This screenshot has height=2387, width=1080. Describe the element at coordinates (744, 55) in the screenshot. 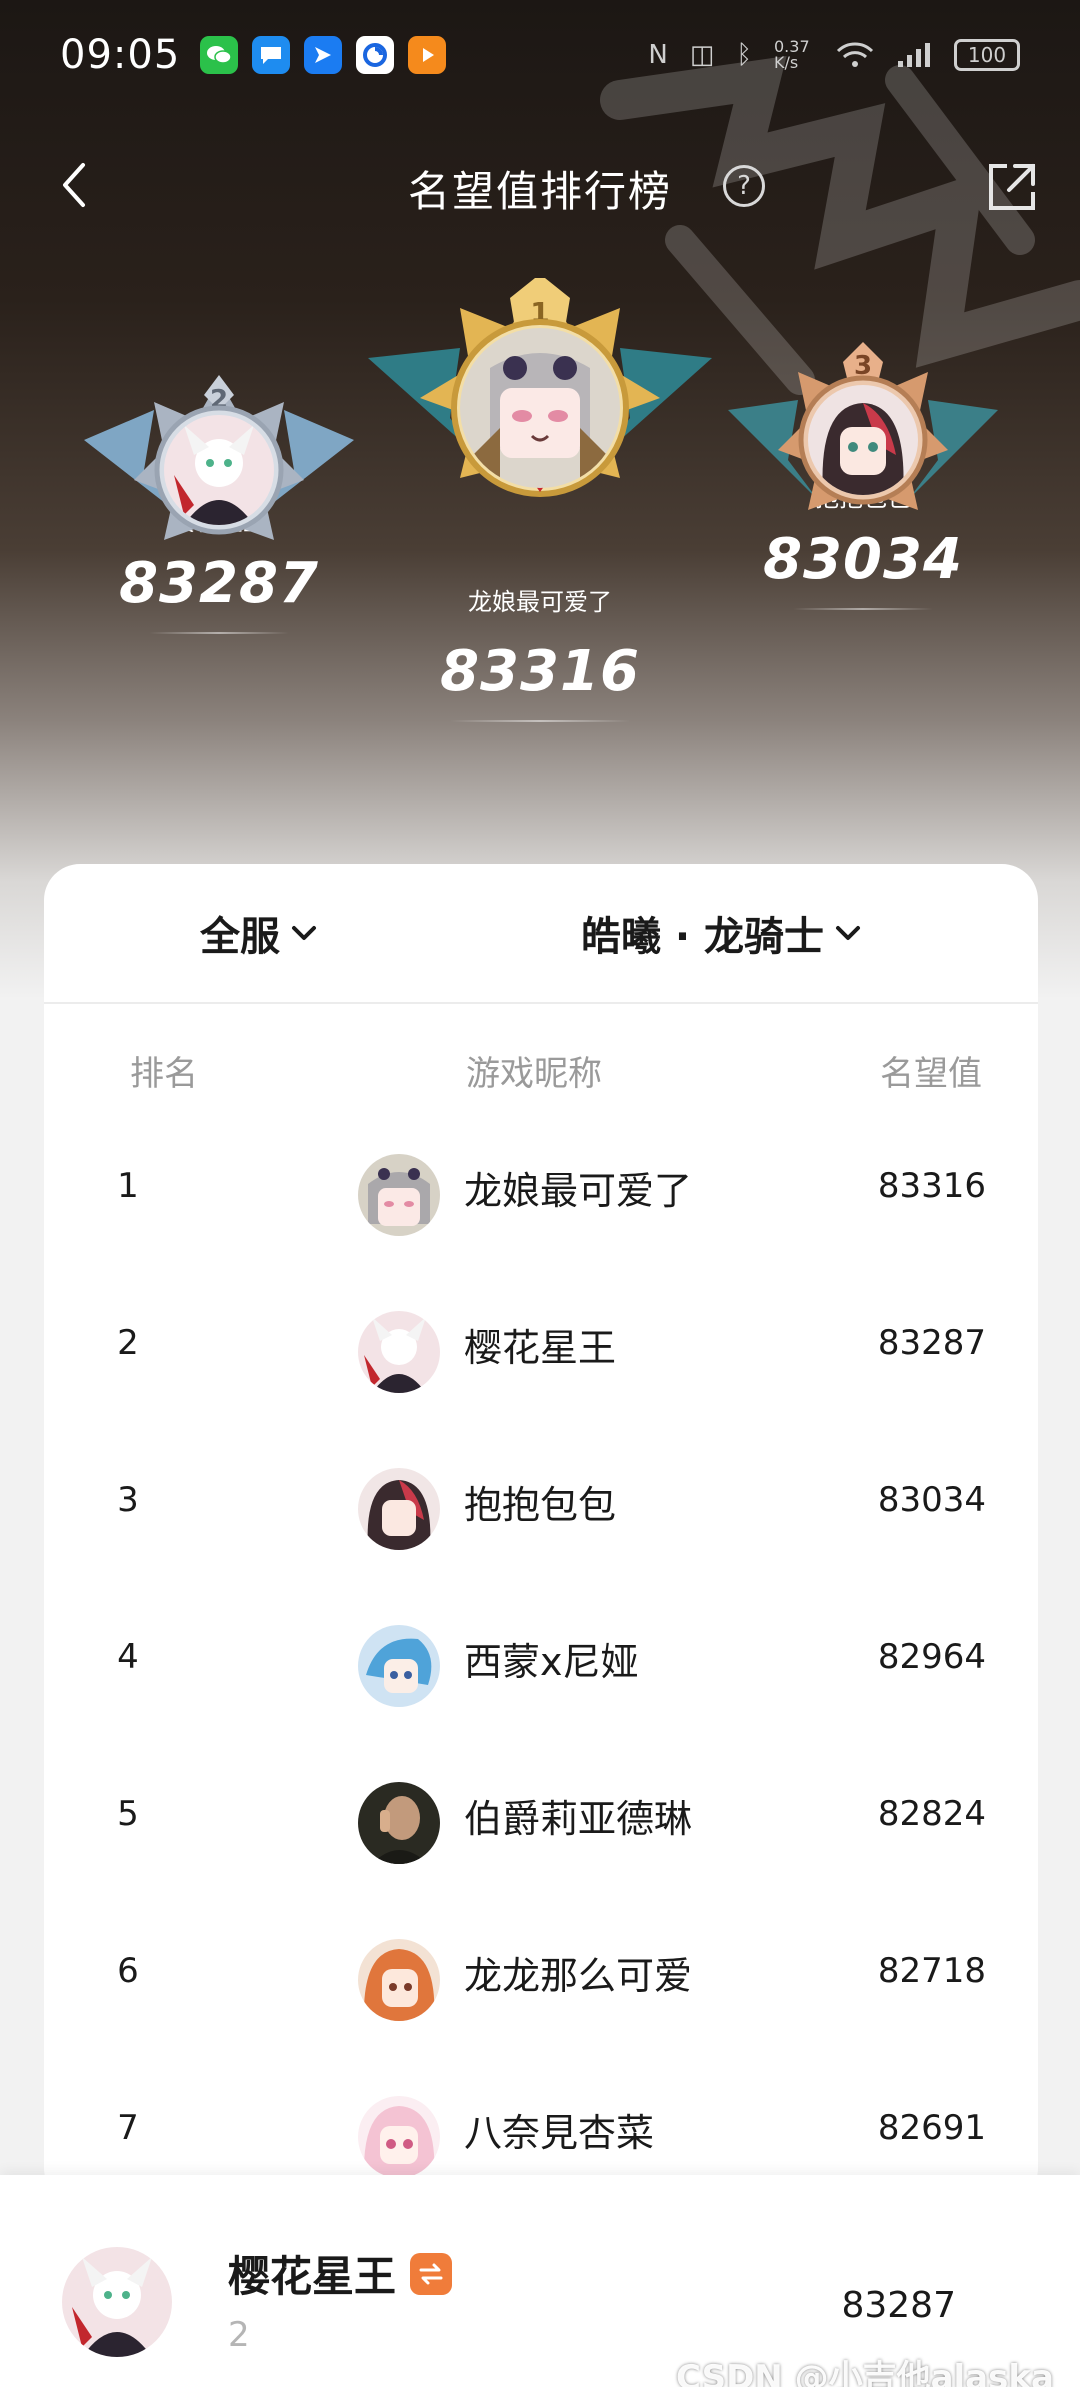

I see `bluetooth-icon: ᛒ` at that location.